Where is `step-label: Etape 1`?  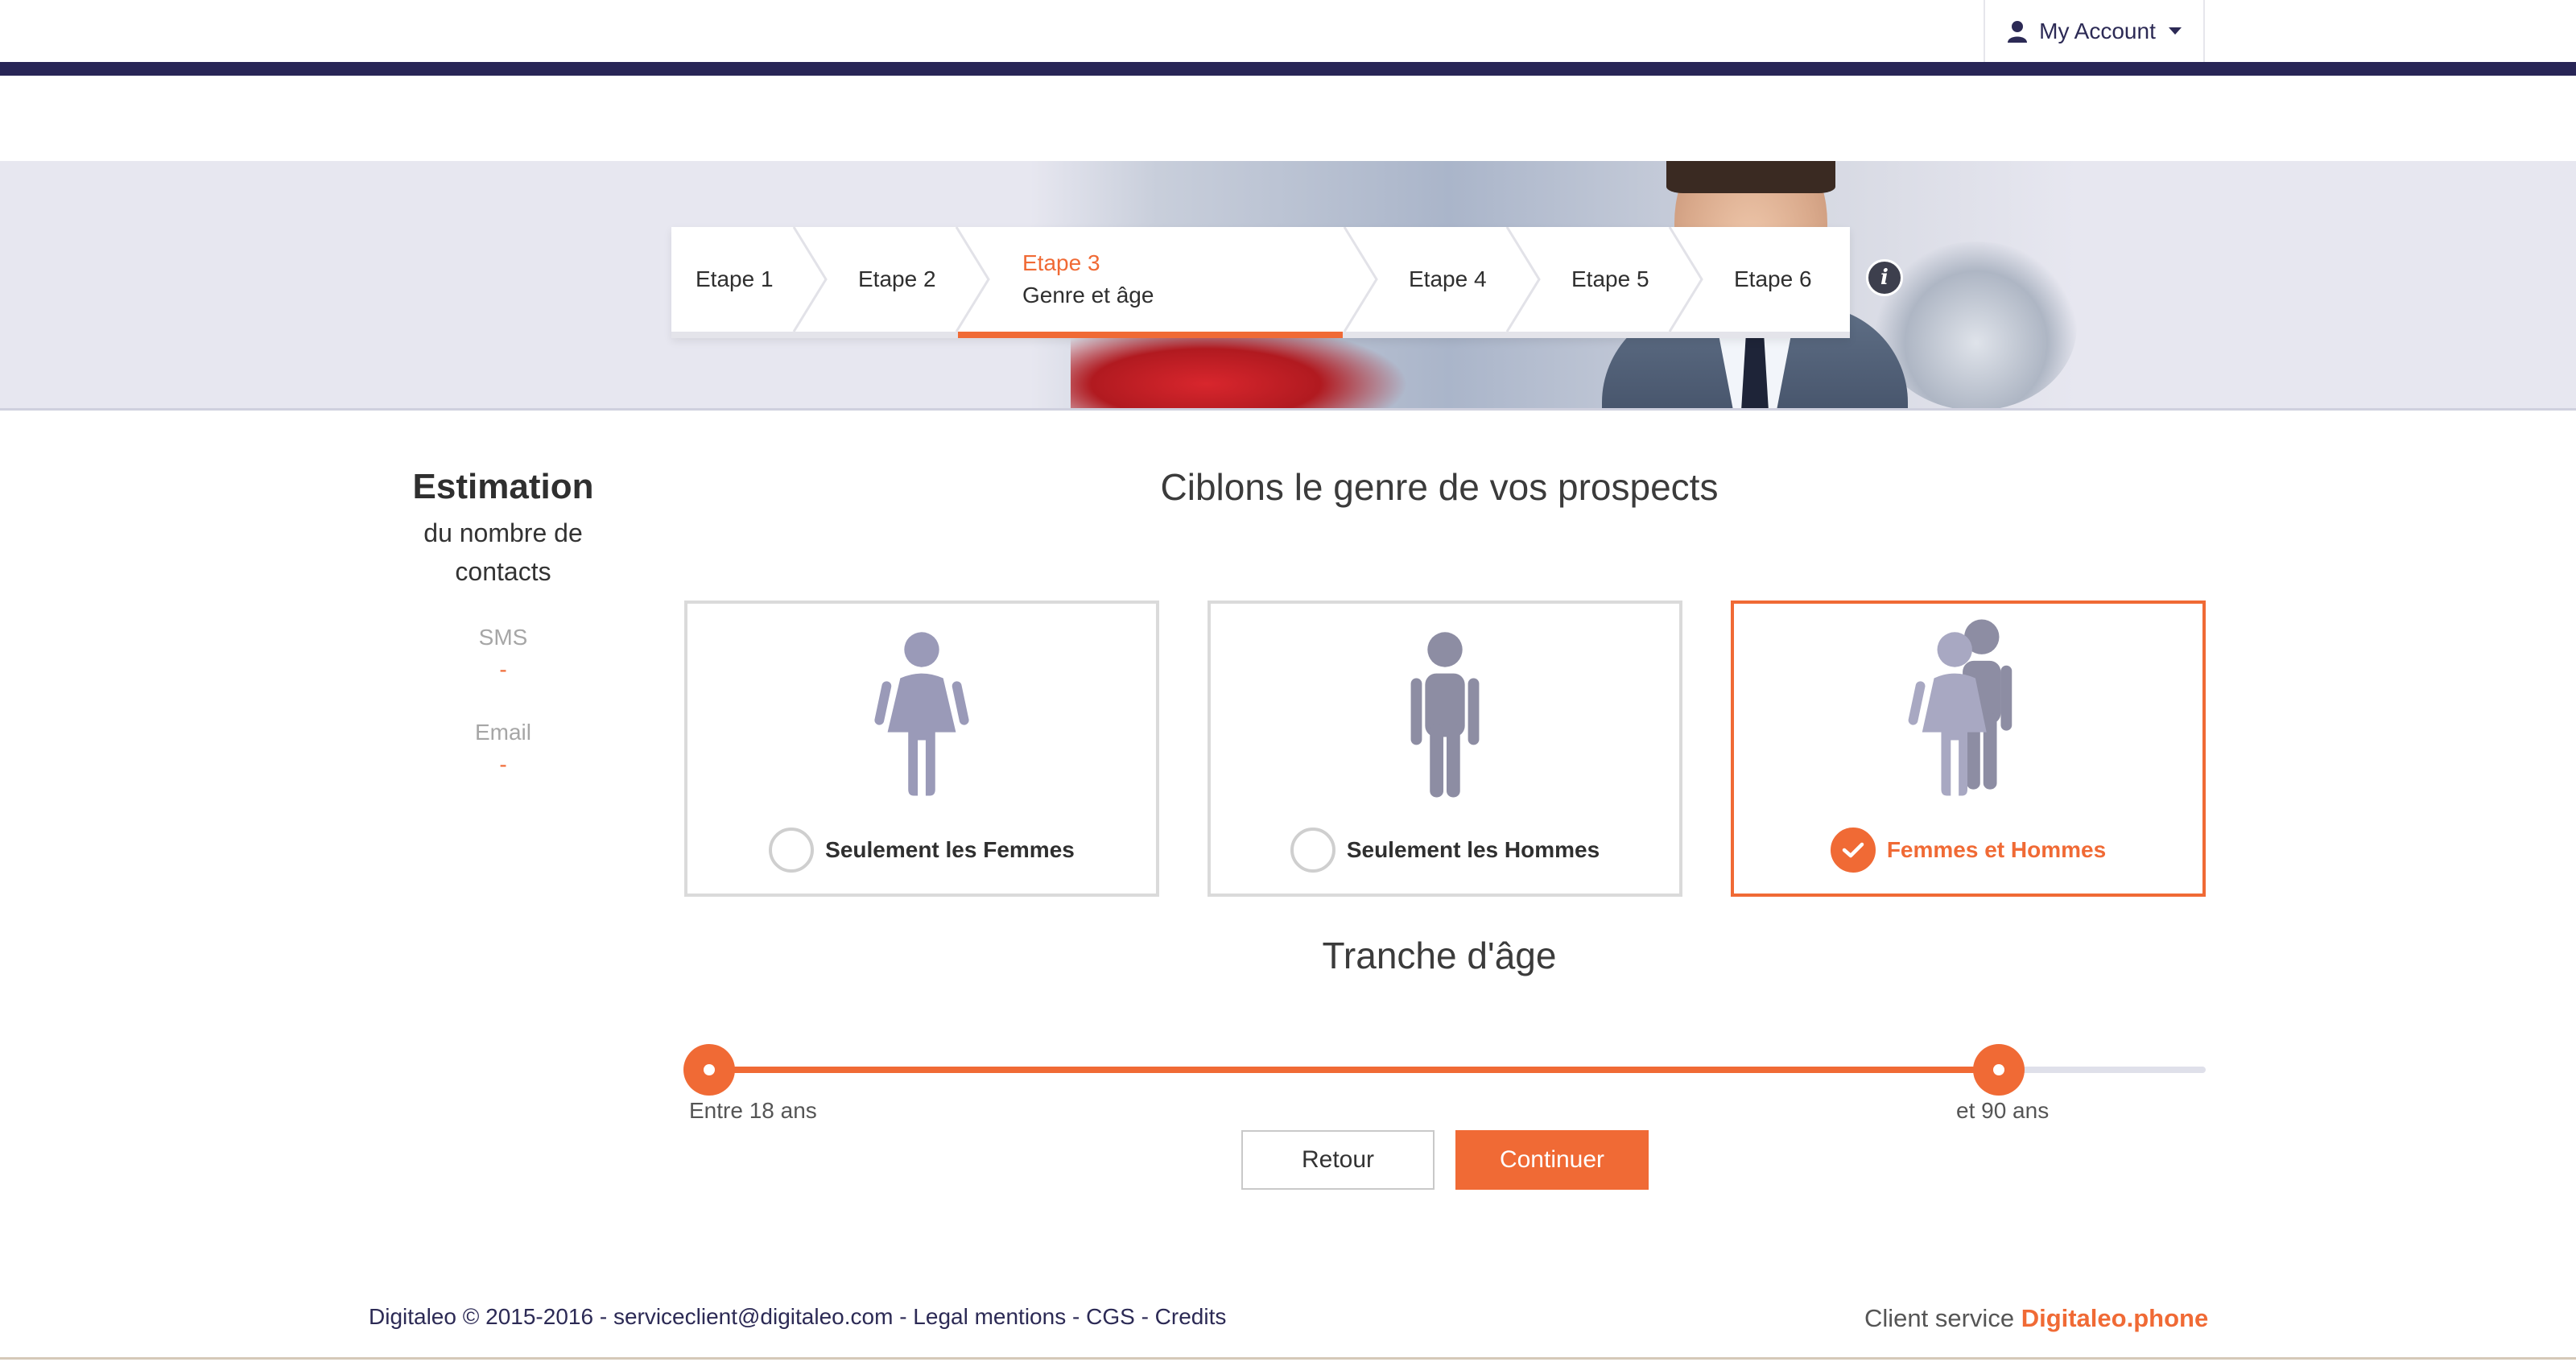
step-label: Etape 1 is located at coordinates (735, 279).